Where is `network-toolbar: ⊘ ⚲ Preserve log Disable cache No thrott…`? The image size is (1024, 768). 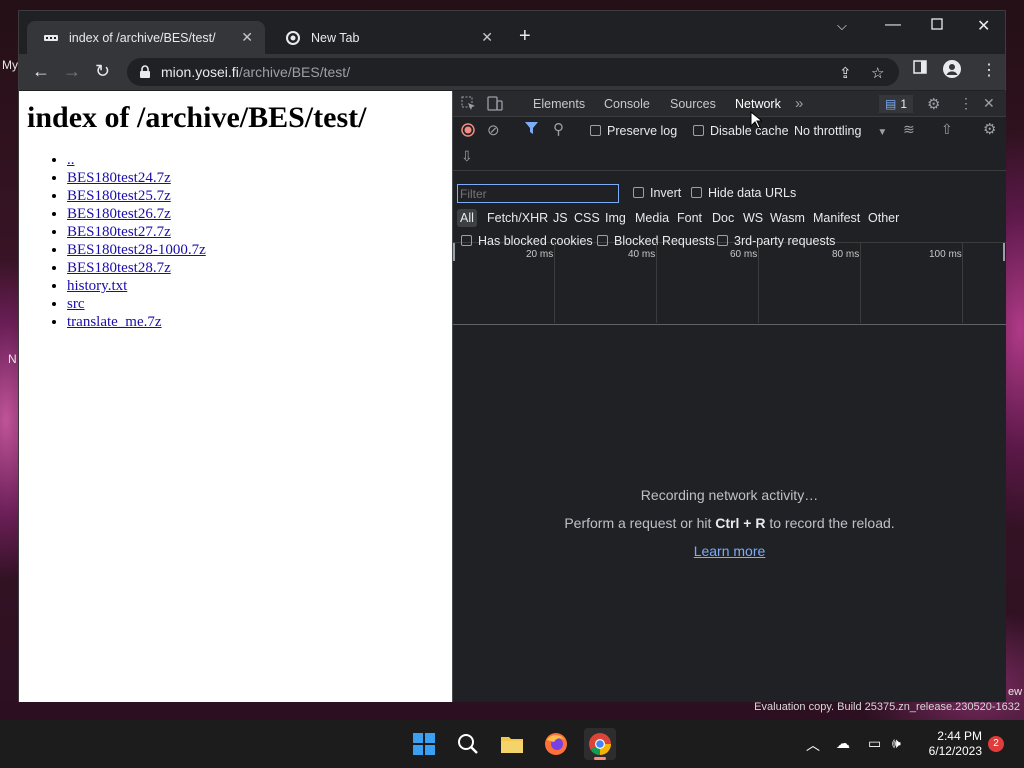 network-toolbar: ⊘ ⚲ Preserve log Disable cache No thrott… is located at coordinates (729, 144).